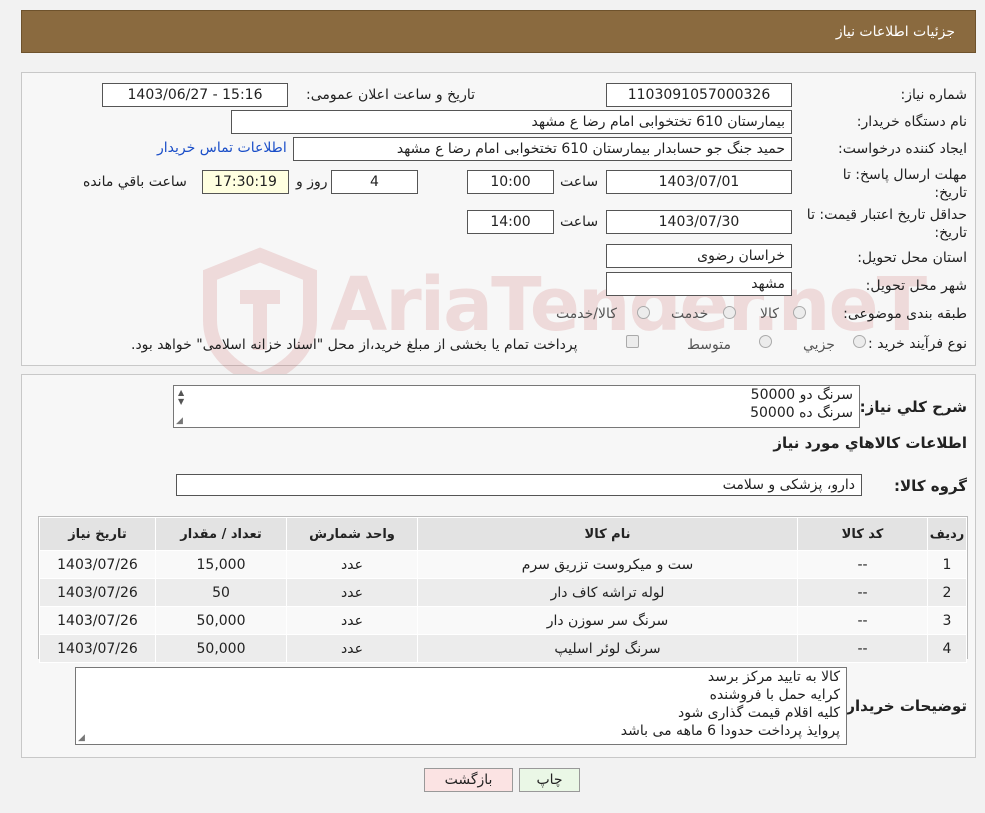 Image resolution: width=985 pixels, height=813 pixels. What do you see at coordinates (729, 312) in the screenshot?
I see `category-radio-service` at bounding box center [729, 312].